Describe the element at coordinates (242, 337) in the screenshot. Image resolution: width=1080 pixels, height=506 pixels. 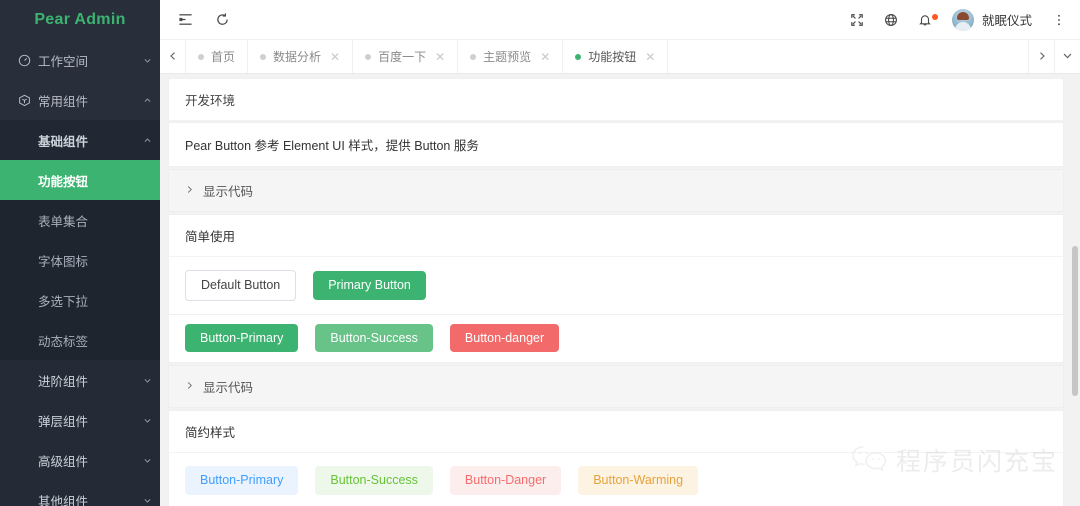
I see `button-primary: Button-Primary` at that location.